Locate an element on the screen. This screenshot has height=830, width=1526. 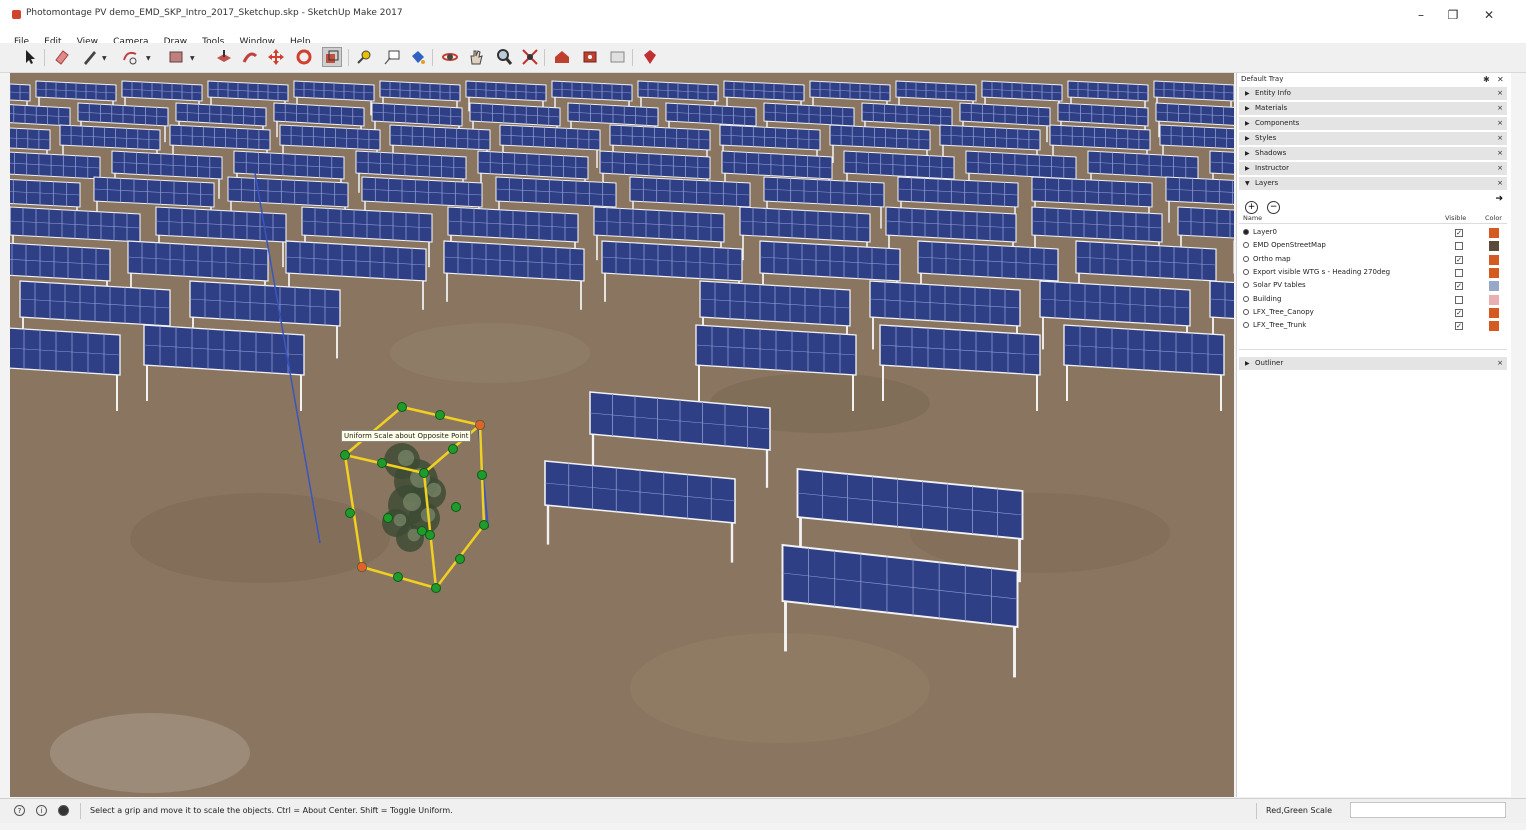
layer-name: Layer0 is located at coordinates (1265, 232).